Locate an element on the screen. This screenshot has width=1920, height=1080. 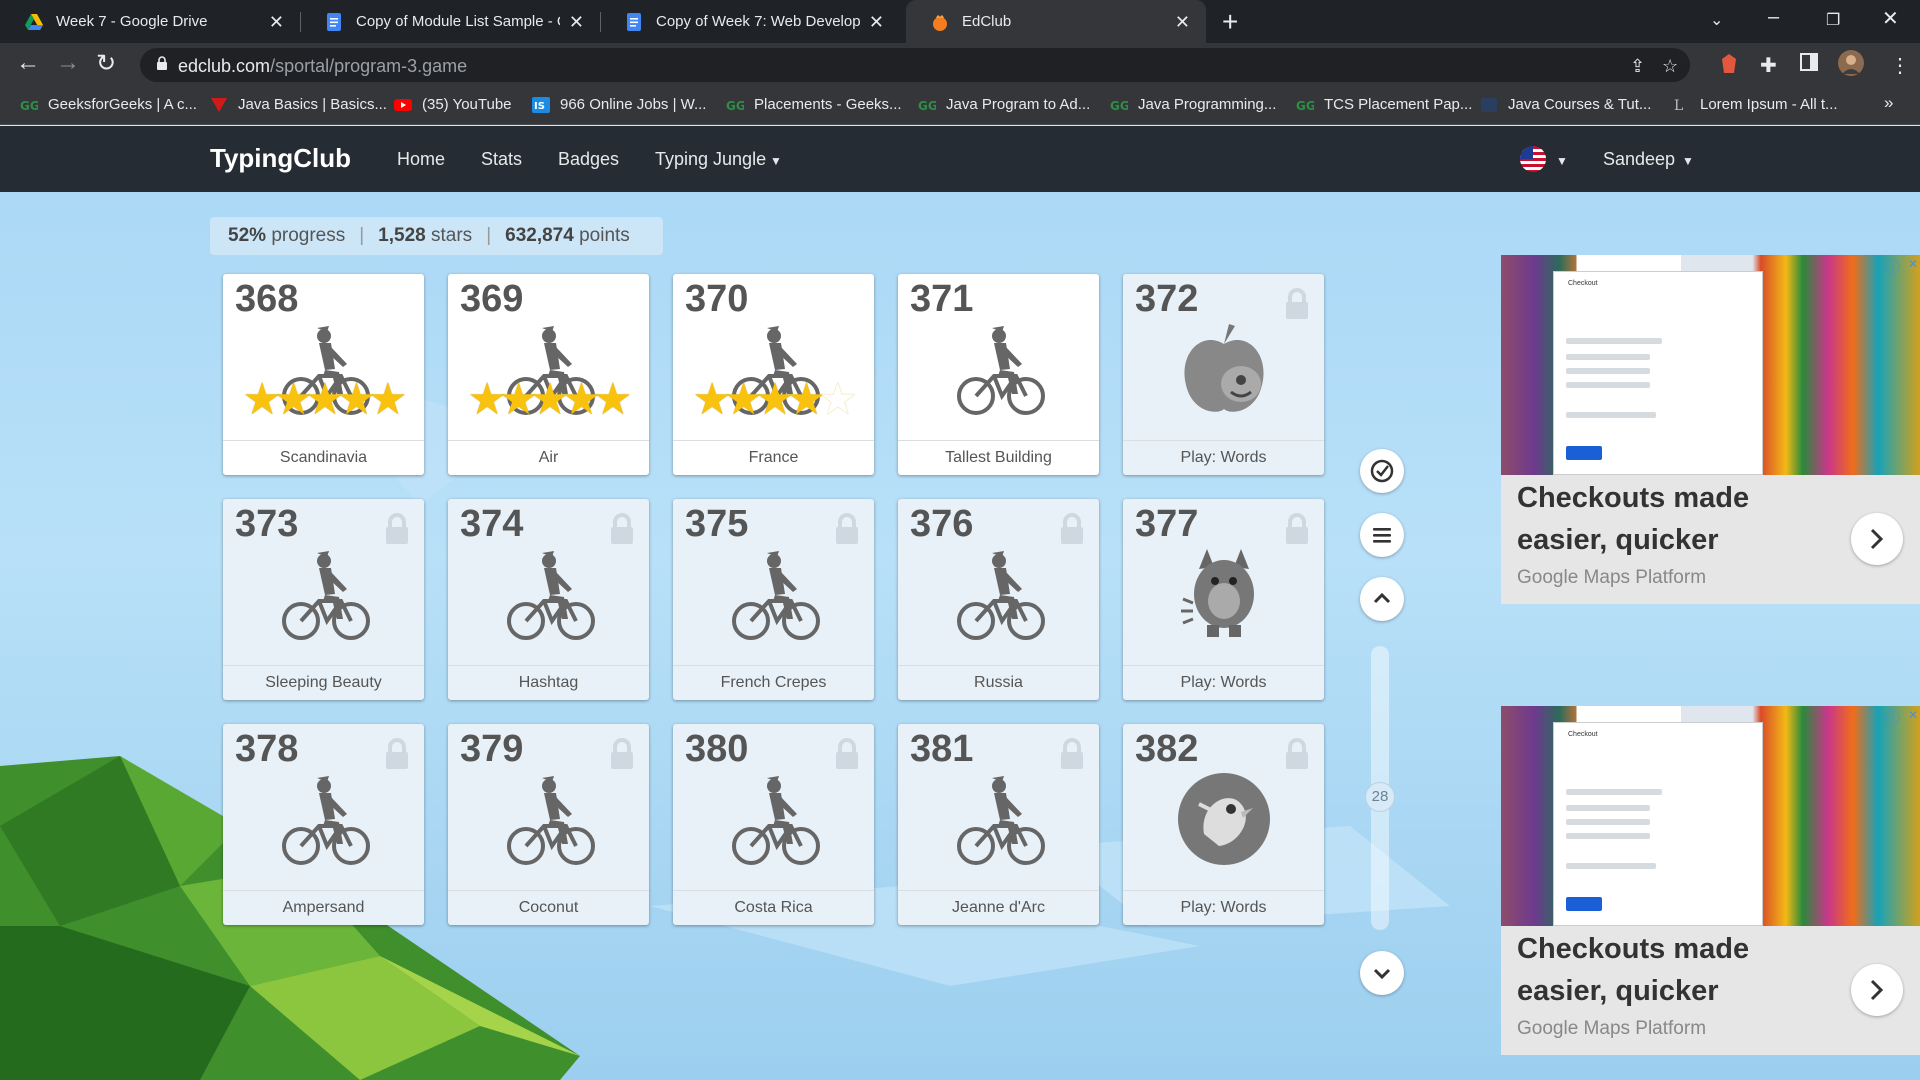
lesson-card-382: 382 Play: Words is located at coordinates (1223, 824).